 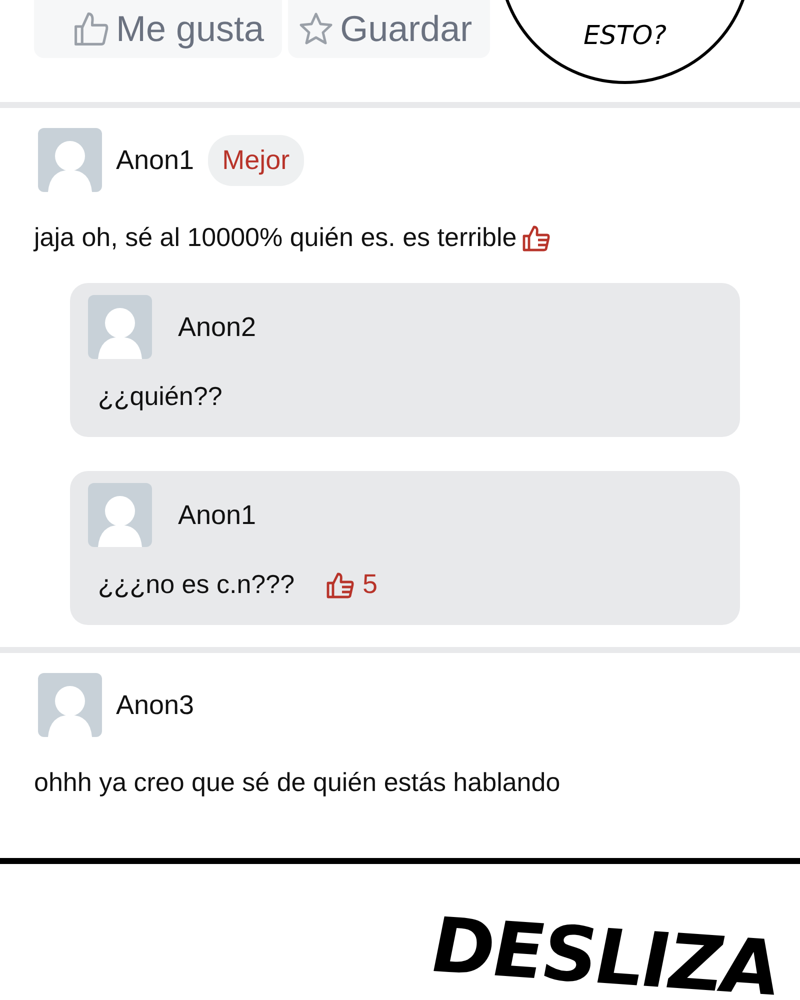 I want to click on like-count: 5, so click(x=370, y=584).